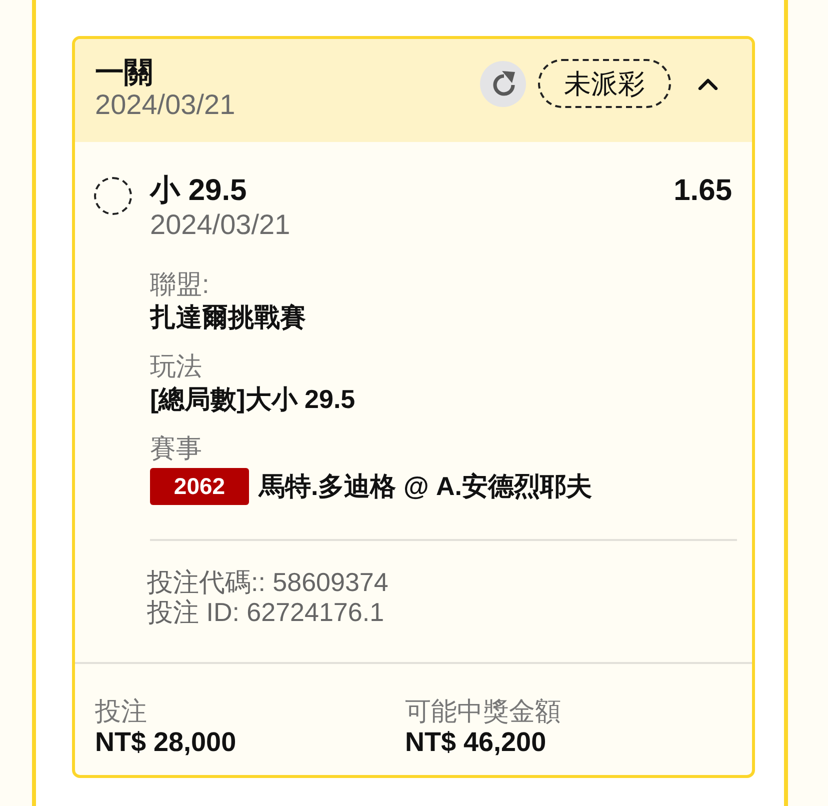 This screenshot has height=806, width=828. Describe the element at coordinates (708, 84) in the screenshot. I see `chevron-up-icon` at that location.